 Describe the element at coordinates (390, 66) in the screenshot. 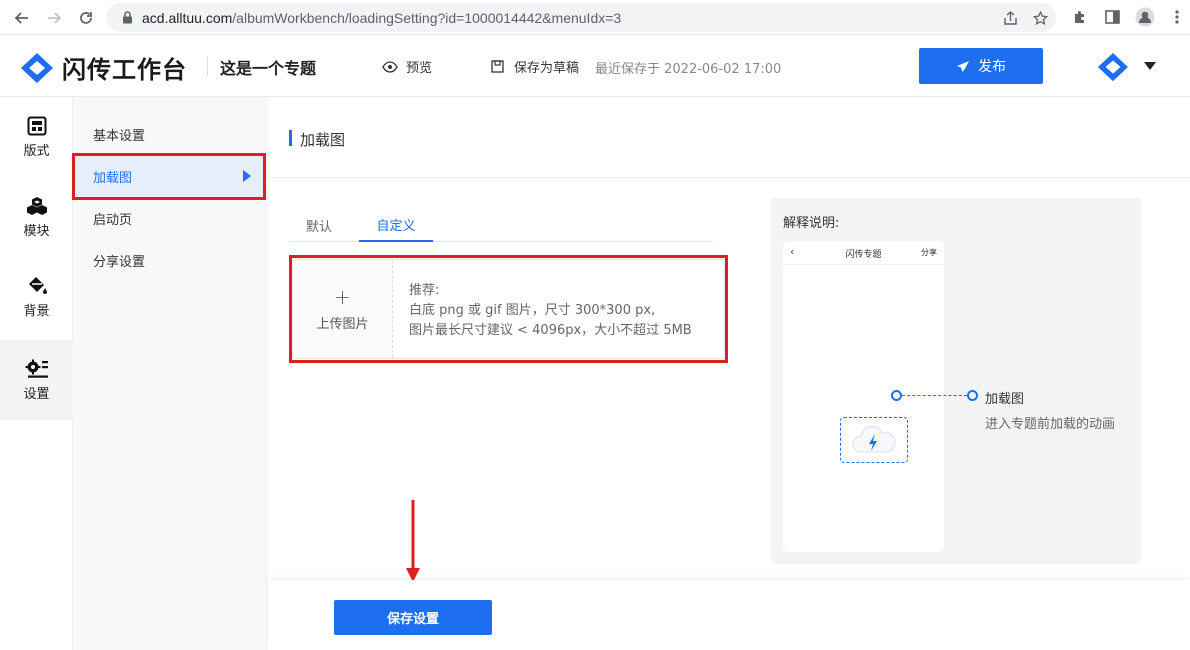

I see `eye-icon` at that location.